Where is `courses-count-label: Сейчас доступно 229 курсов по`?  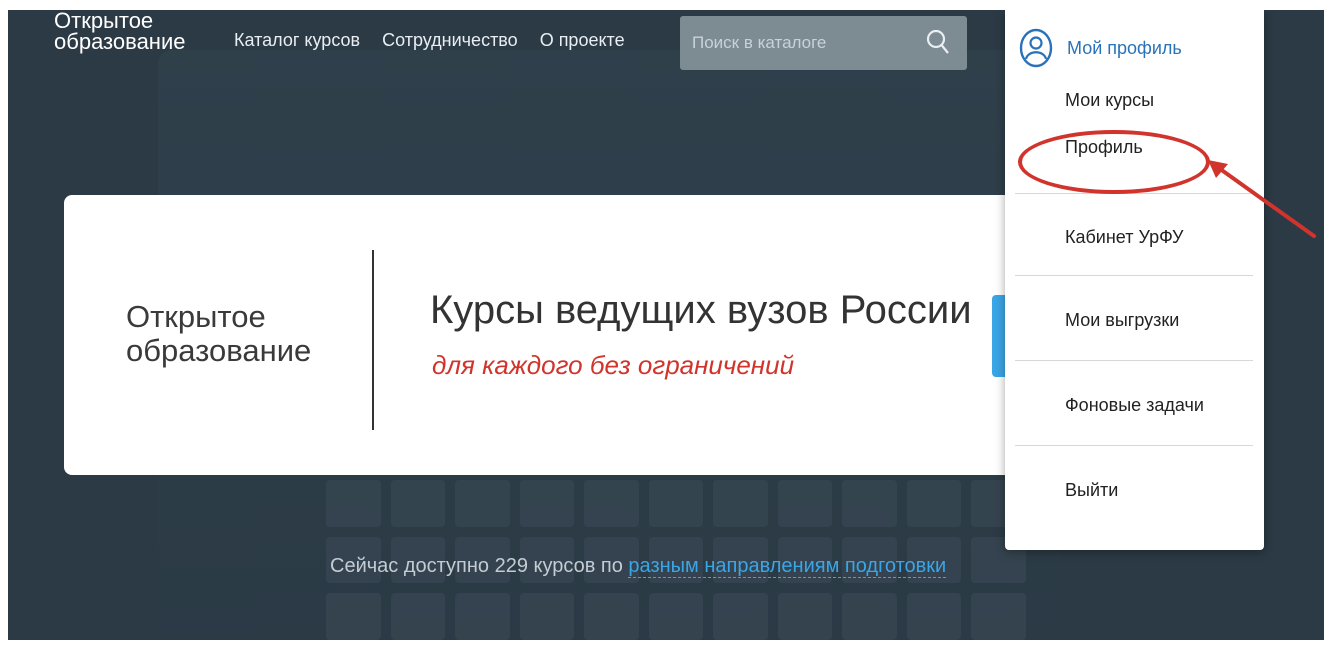
courses-count-label: Сейчас доступно 229 курсов по is located at coordinates (479, 566).